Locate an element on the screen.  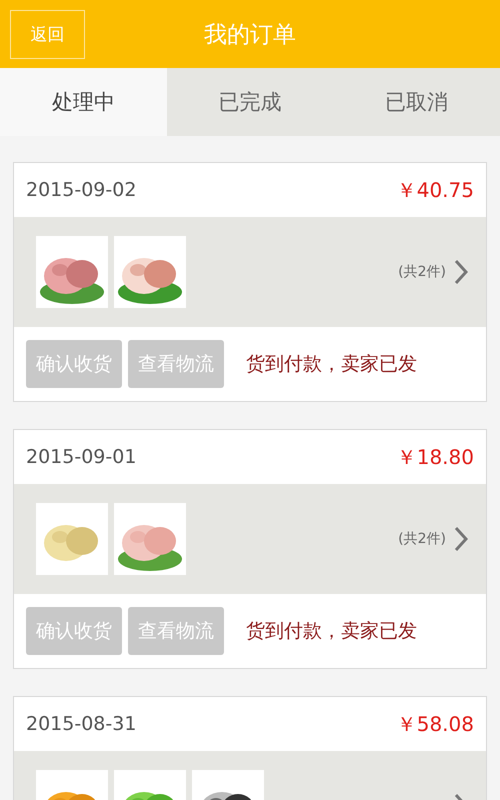
tab: 处理中 is located at coordinates (83, 102).